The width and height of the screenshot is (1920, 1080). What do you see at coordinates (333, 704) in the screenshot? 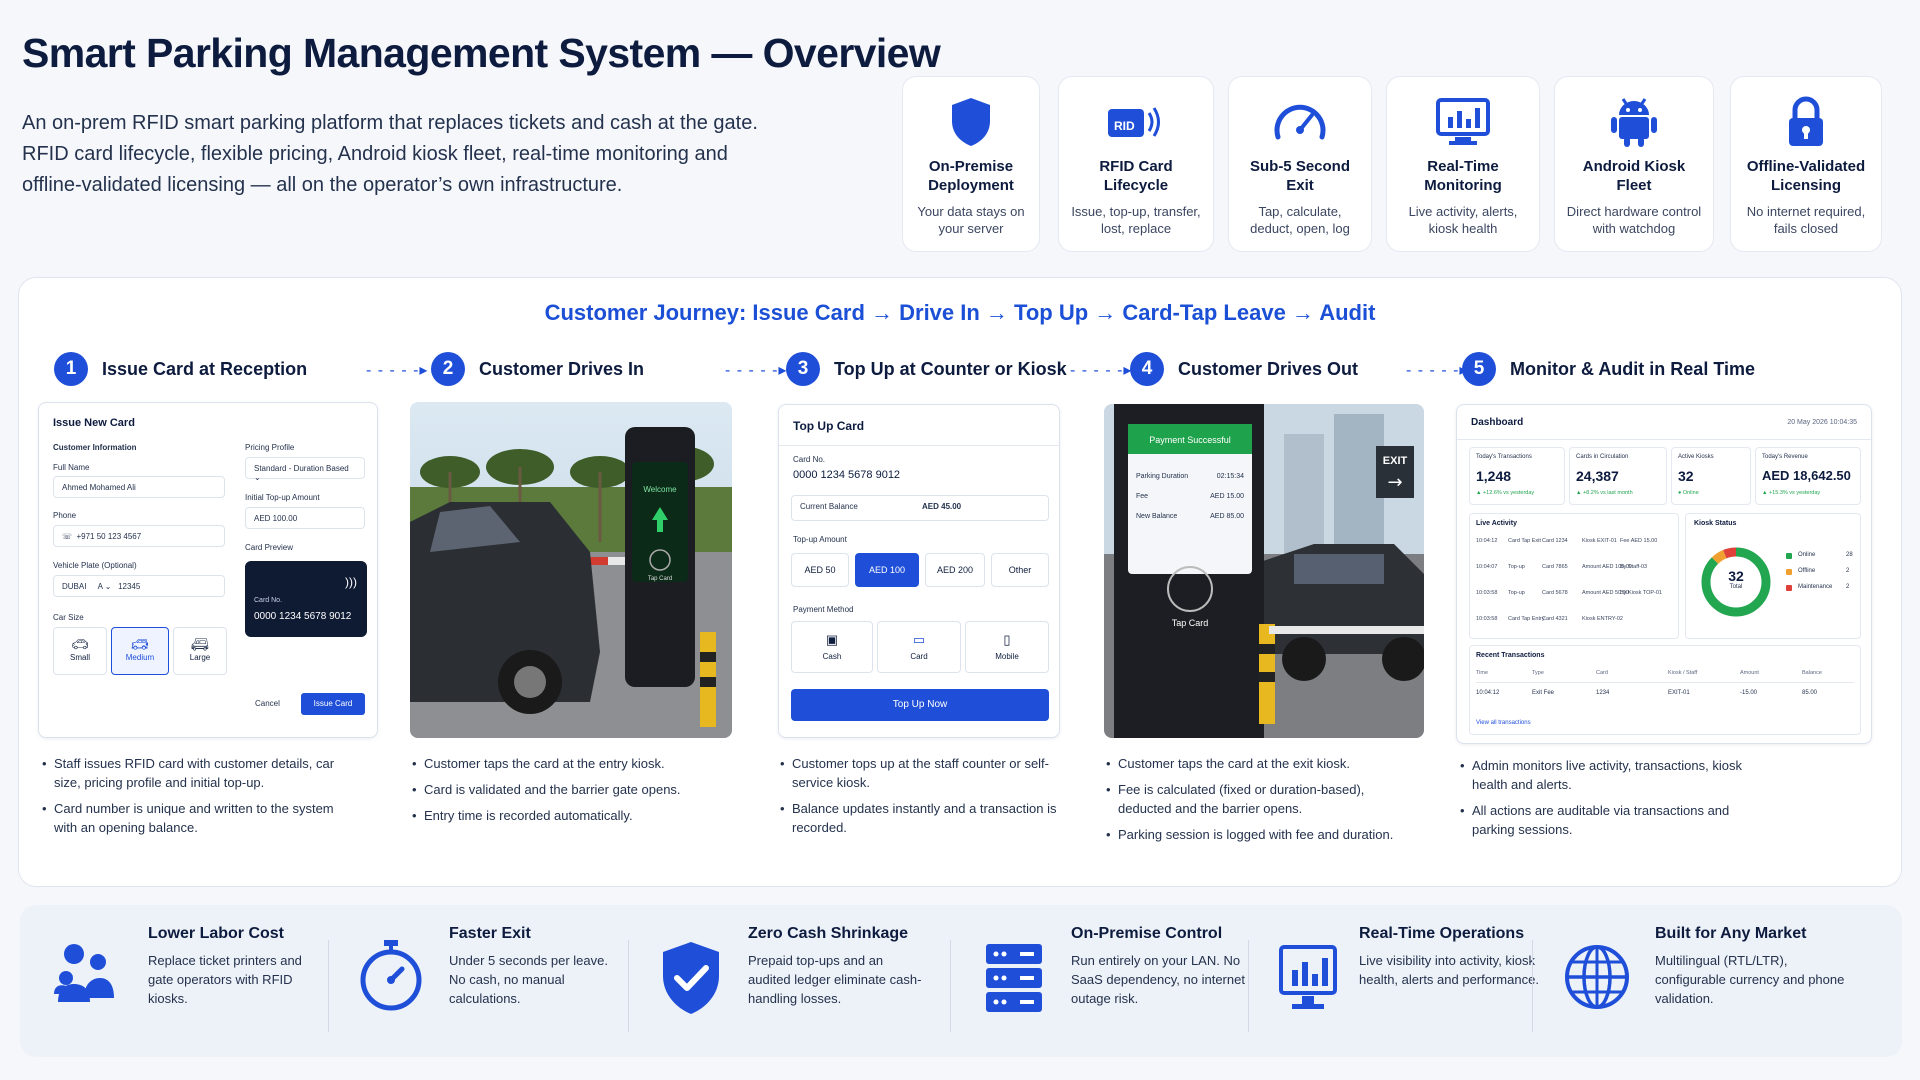
I see `issue-card-button: Issue Card` at bounding box center [333, 704].